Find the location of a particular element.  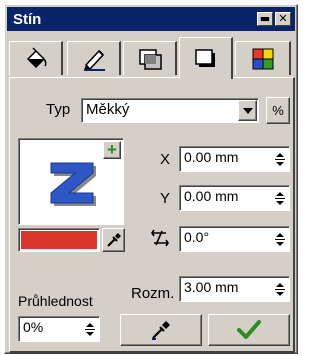

tab-shadow is located at coordinates (206, 58).